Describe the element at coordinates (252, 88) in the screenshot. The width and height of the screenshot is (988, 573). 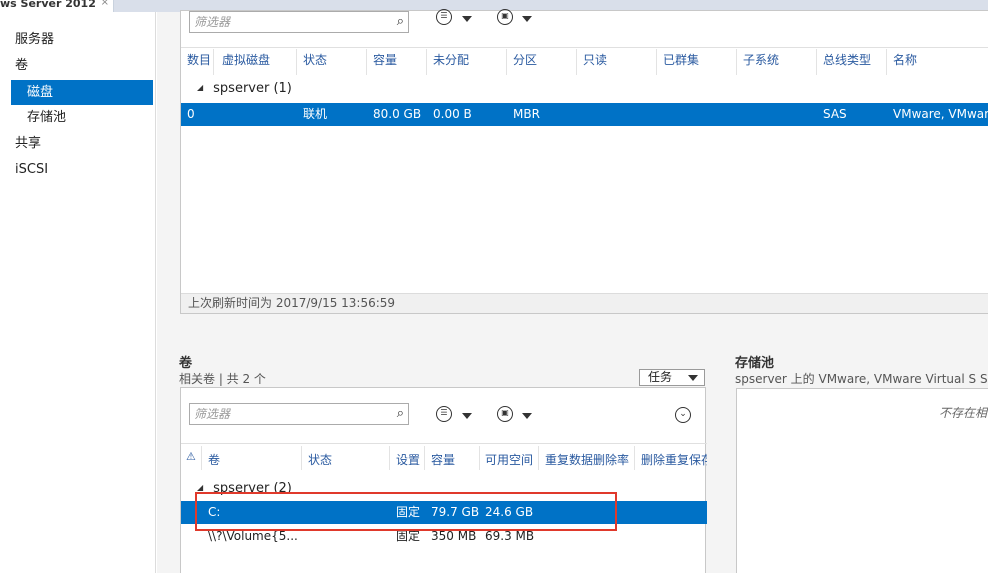
I see `disks-group-label: spserver (1)` at that location.